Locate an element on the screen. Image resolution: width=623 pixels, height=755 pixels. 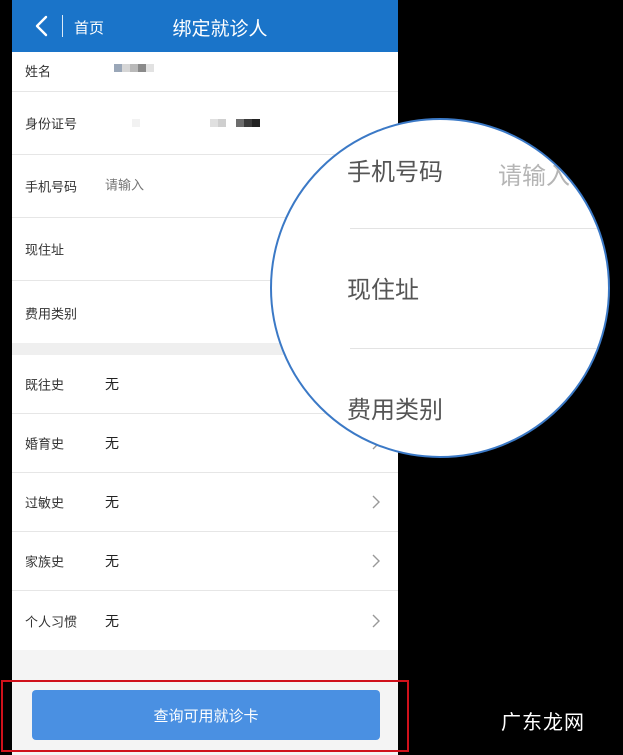
name-row: 姓名 is located at coordinates (205, 72).